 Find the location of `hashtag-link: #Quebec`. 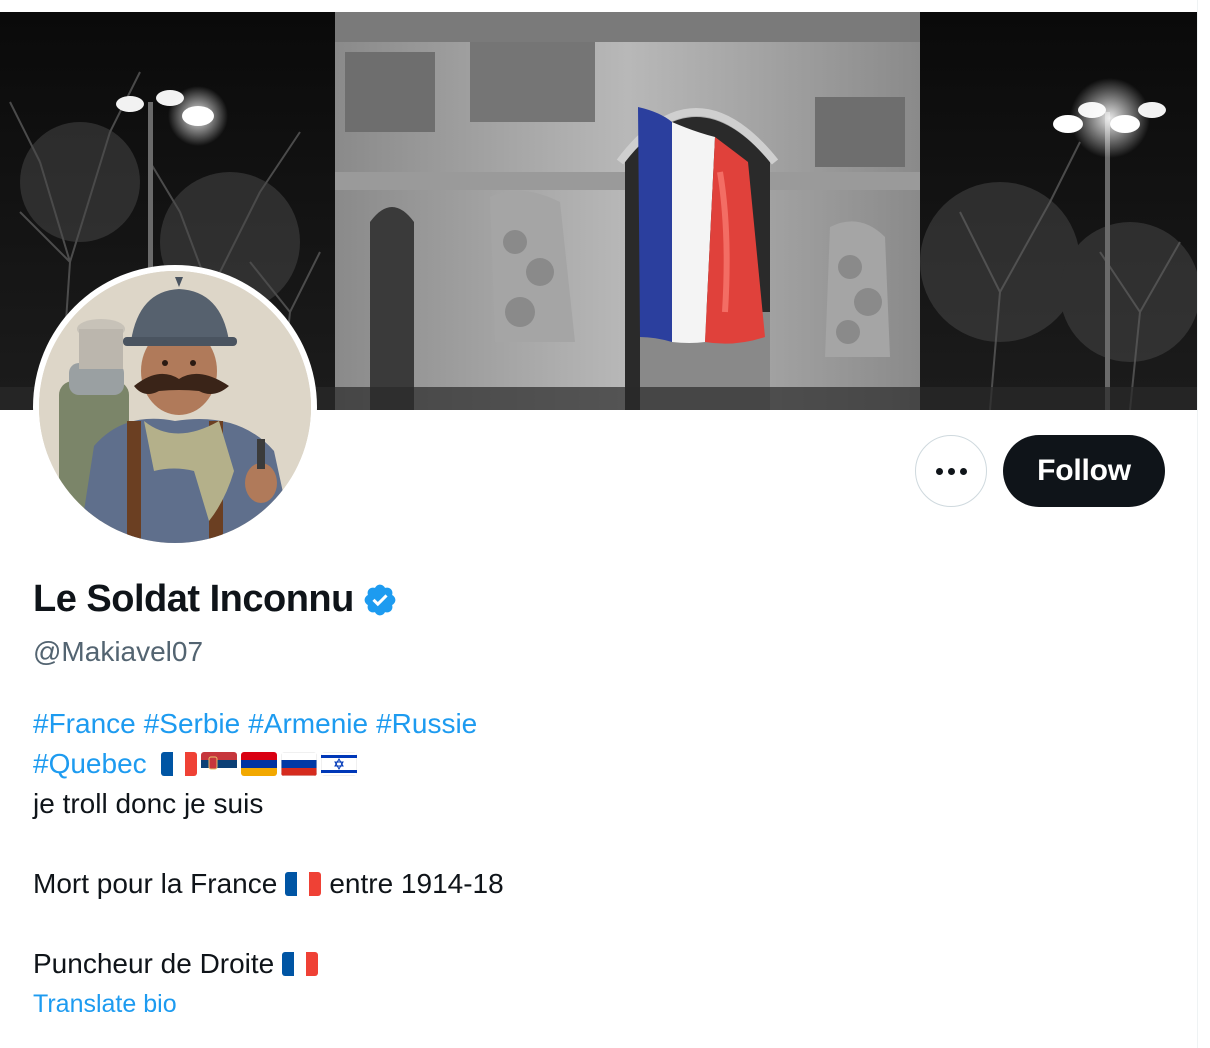

hashtag-link: #Quebec is located at coordinates (90, 764).